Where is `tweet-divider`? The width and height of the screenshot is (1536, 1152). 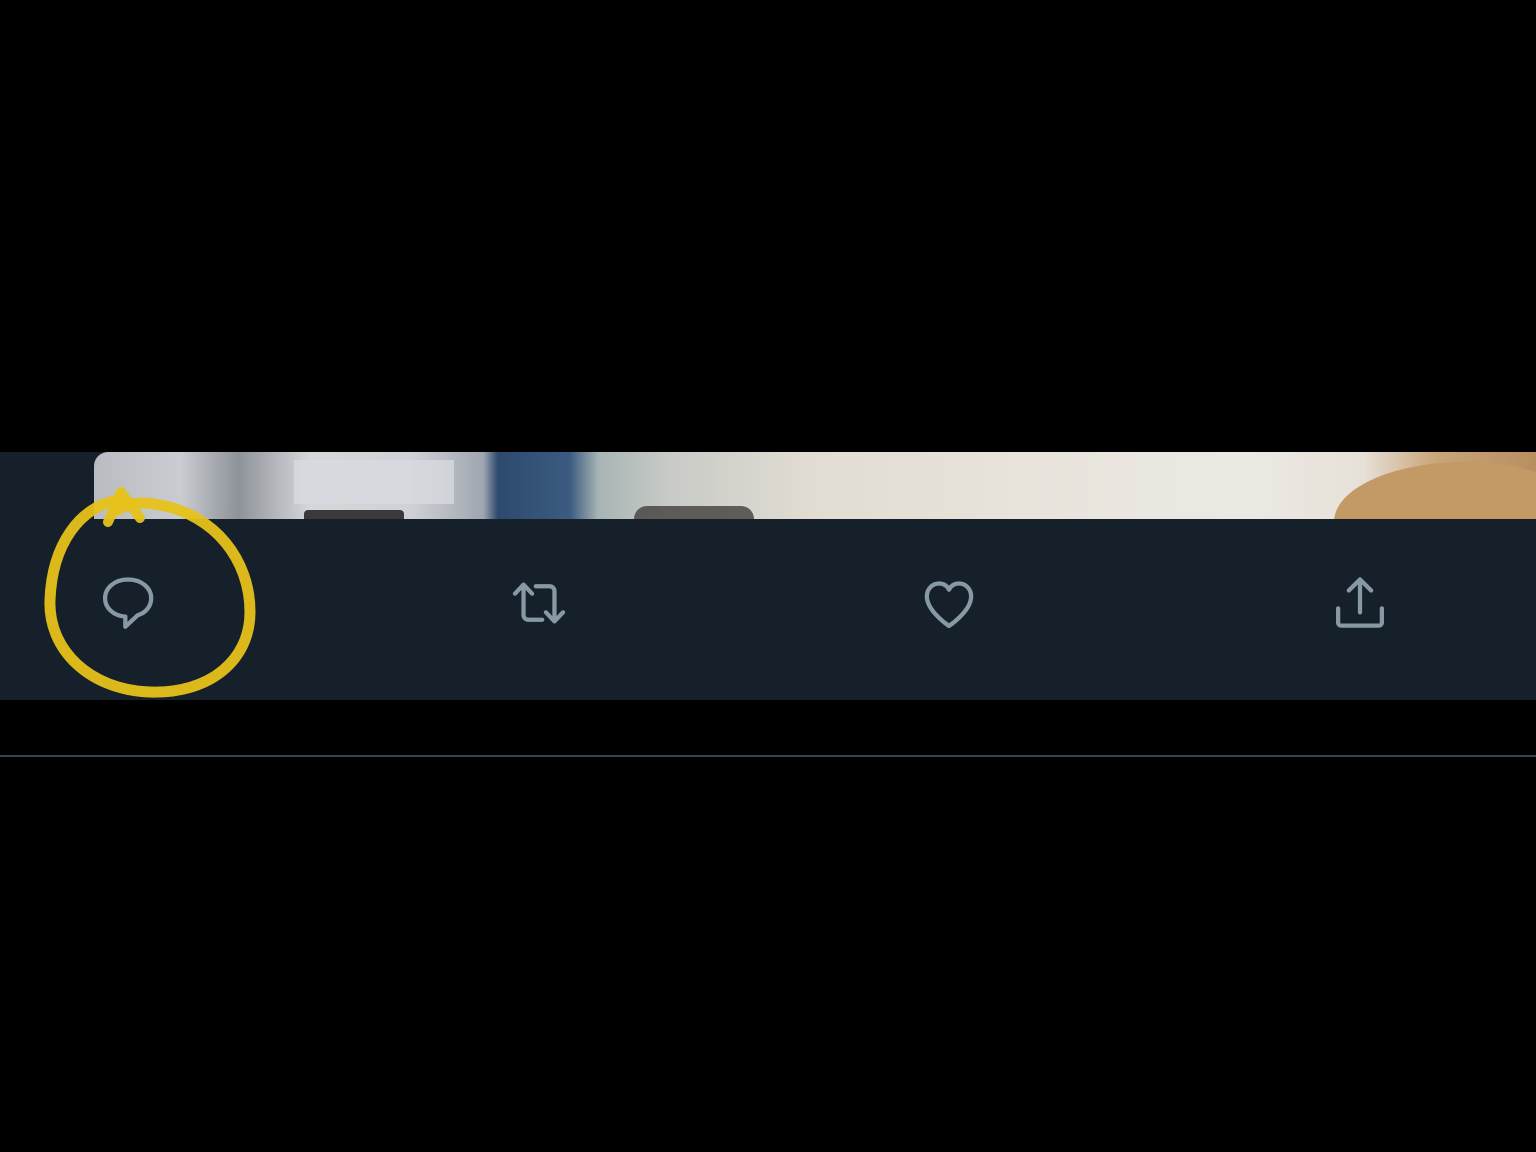
tweet-divider is located at coordinates (768, 756).